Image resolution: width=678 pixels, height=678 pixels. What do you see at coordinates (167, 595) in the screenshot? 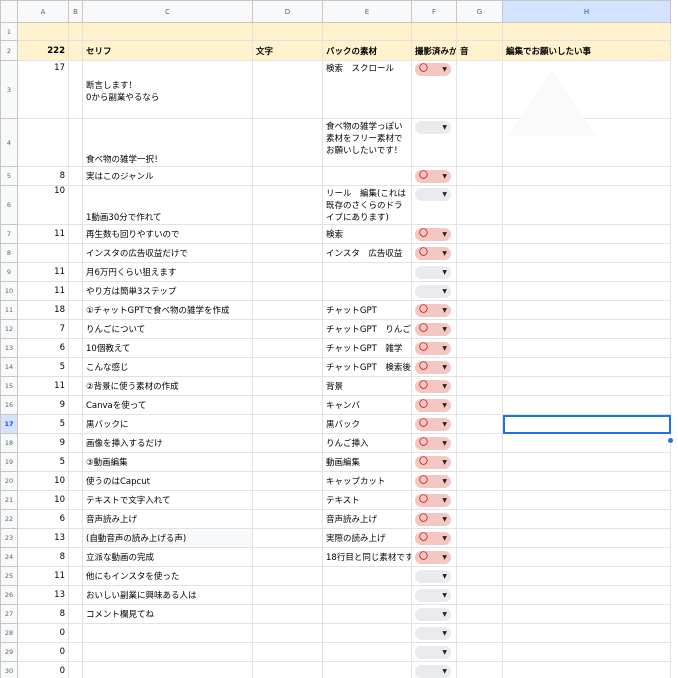
I see `cell-c: おいしい副業に興味ある人は` at bounding box center [167, 595].